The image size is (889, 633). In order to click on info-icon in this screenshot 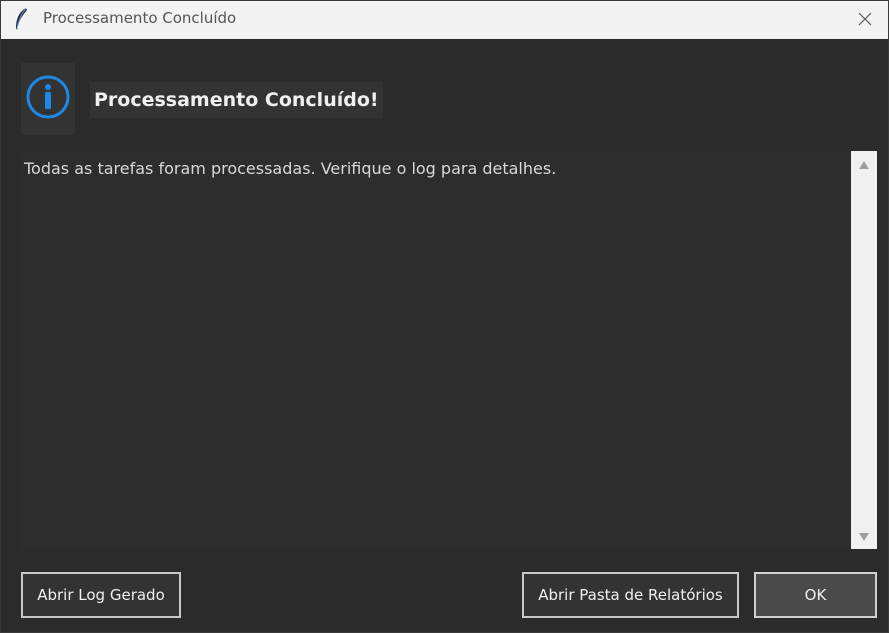, I will do `click(48, 99)`.